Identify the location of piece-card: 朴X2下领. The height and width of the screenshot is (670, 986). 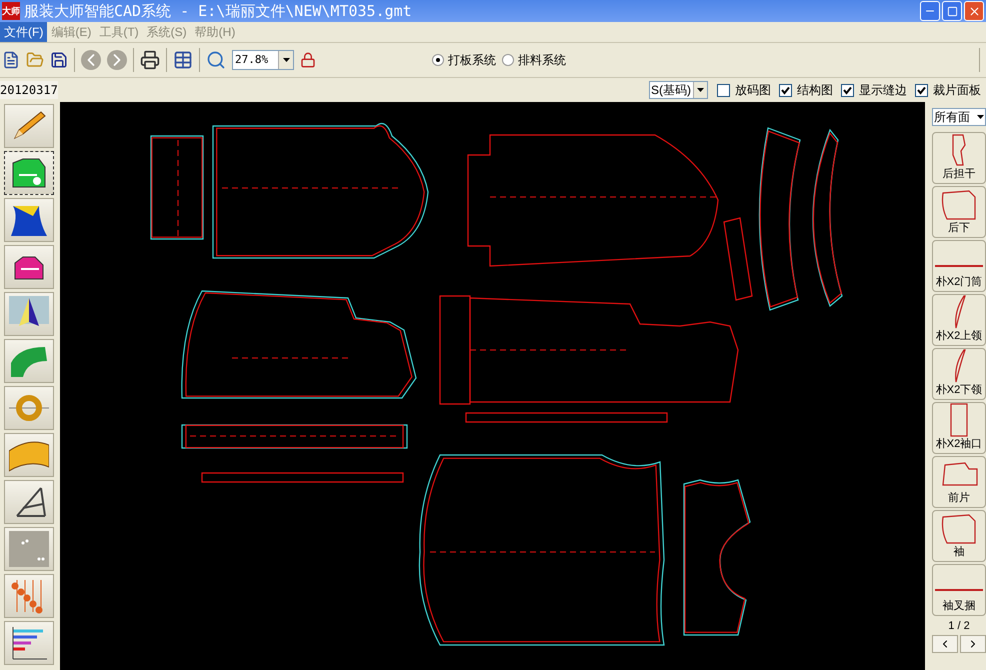
(959, 374).